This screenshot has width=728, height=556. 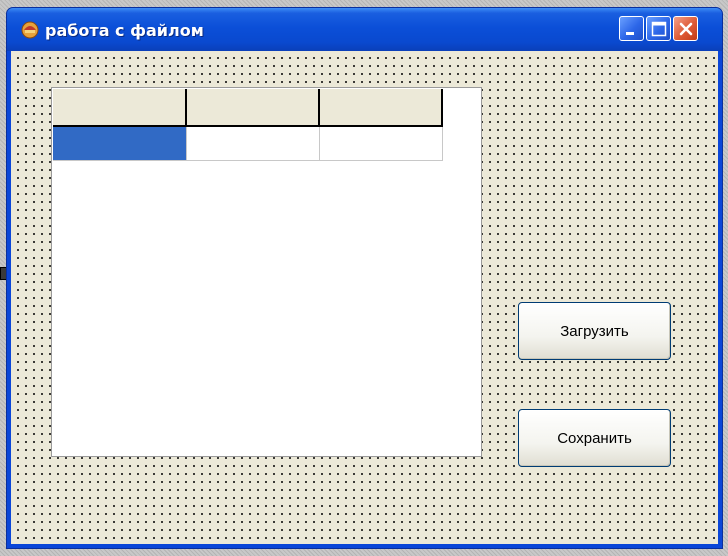 I want to click on grid-row, so click(x=248, y=143).